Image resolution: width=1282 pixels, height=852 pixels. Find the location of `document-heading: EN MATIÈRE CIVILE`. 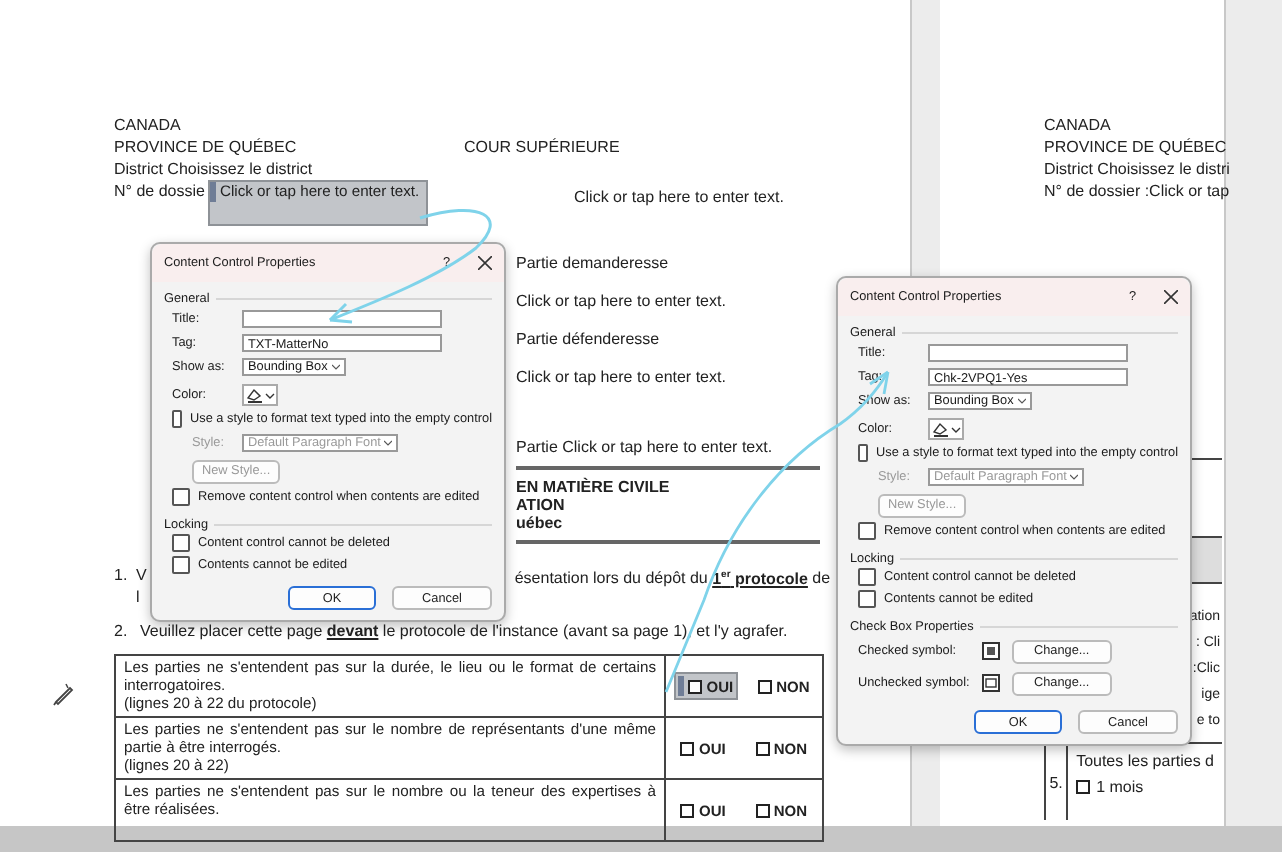

document-heading: EN MATIÈRE CIVILE is located at coordinates (593, 487).